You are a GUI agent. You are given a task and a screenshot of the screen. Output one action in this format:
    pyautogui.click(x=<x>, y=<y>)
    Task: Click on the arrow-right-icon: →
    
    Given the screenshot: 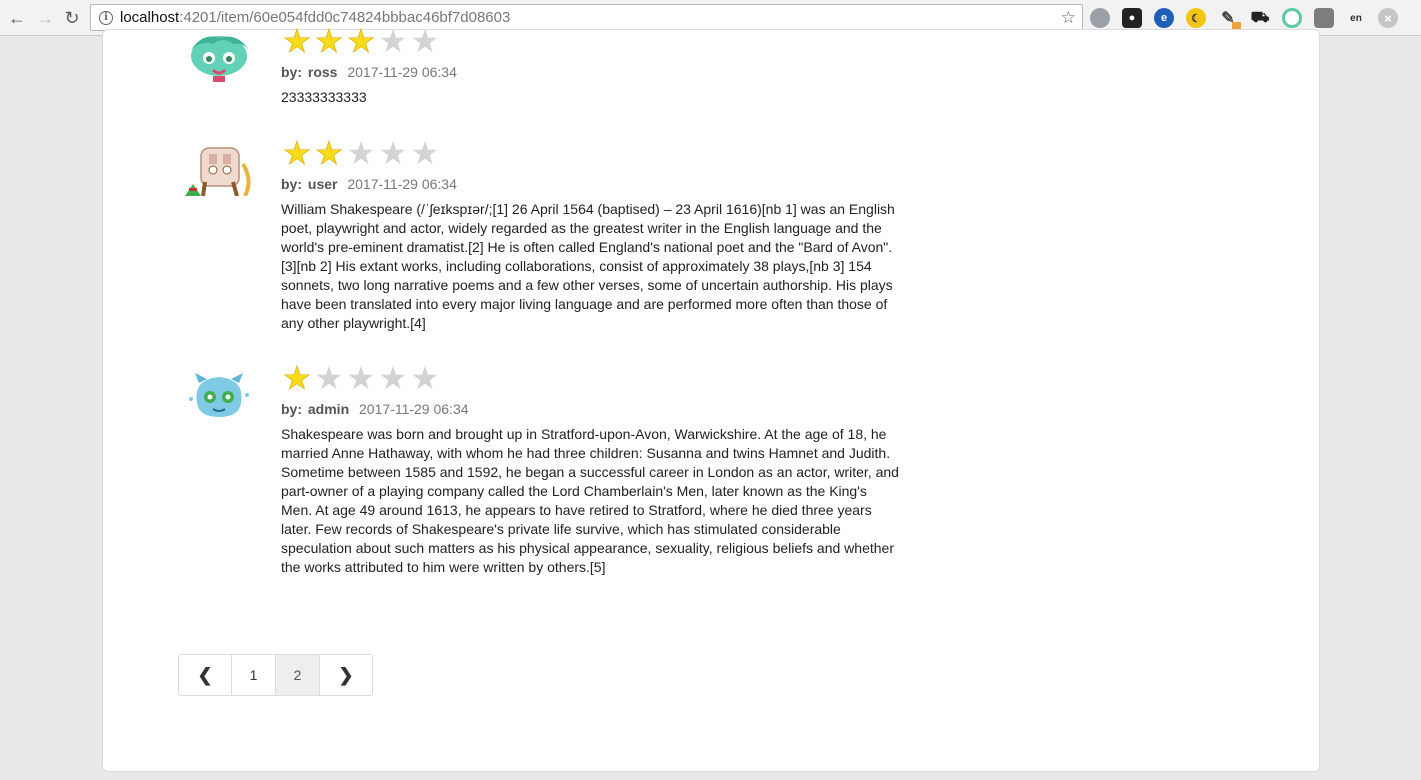 What is the action you would take?
    pyautogui.click(x=45, y=17)
    